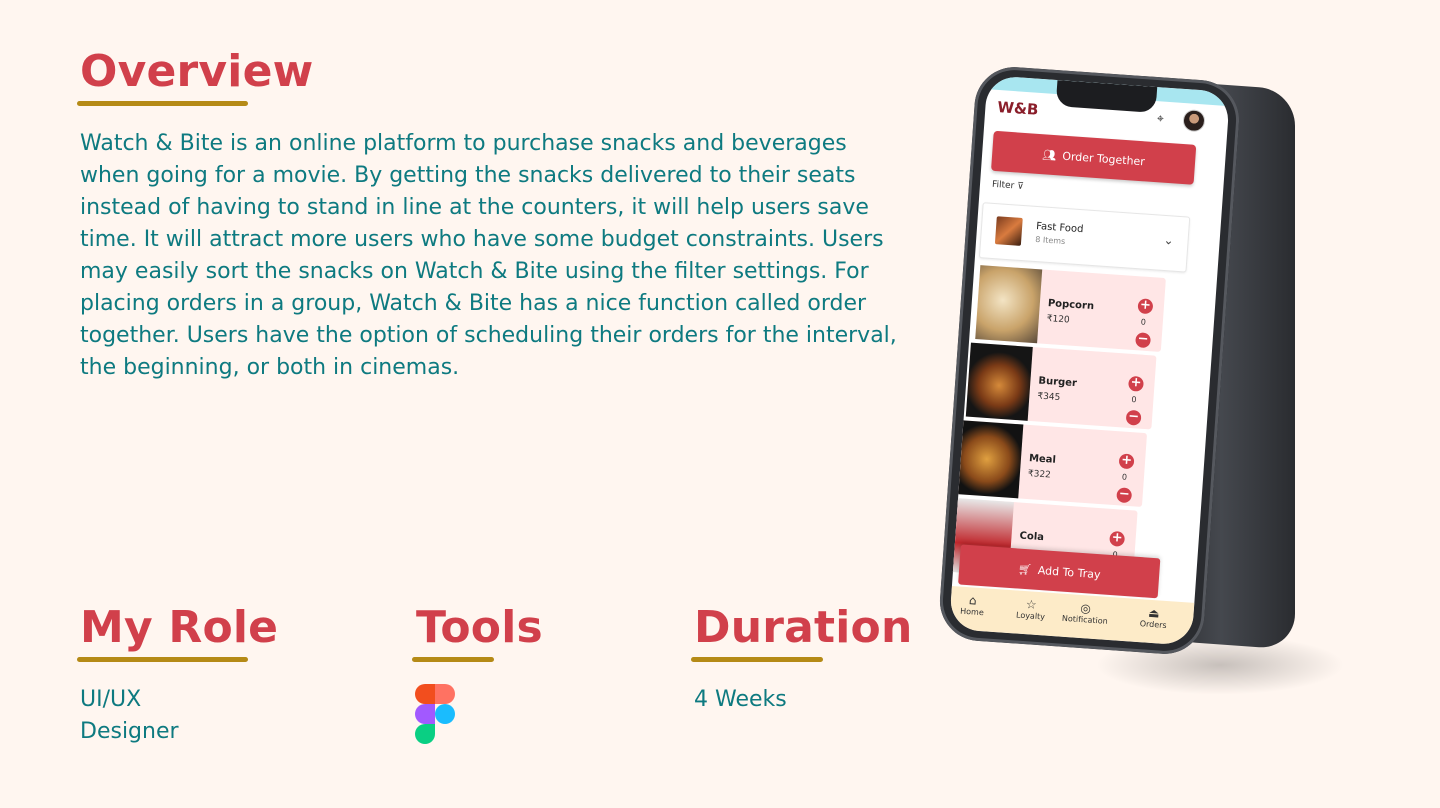 Image resolution: width=1440 pixels, height=808 pixels. Describe the element at coordinates (1084, 237) in the screenshot. I see `category-dropdown: Fast Food 8 Items ⌄` at that location.